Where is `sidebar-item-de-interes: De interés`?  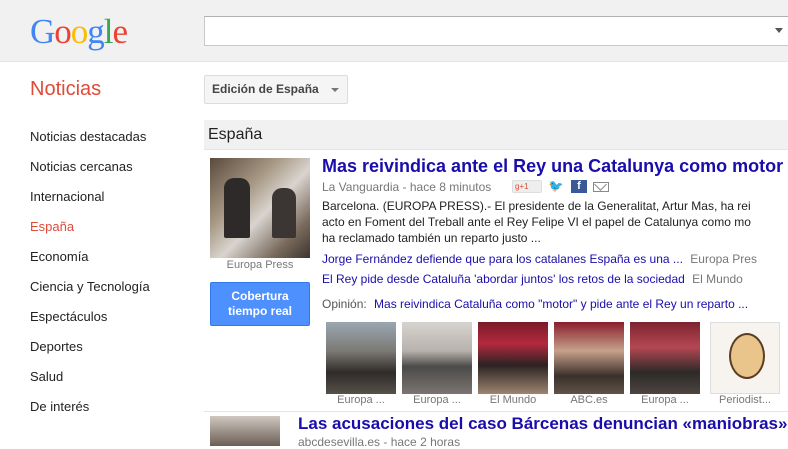
sidebar-item-de-interes: De interés is located at coordinates (115, 407).